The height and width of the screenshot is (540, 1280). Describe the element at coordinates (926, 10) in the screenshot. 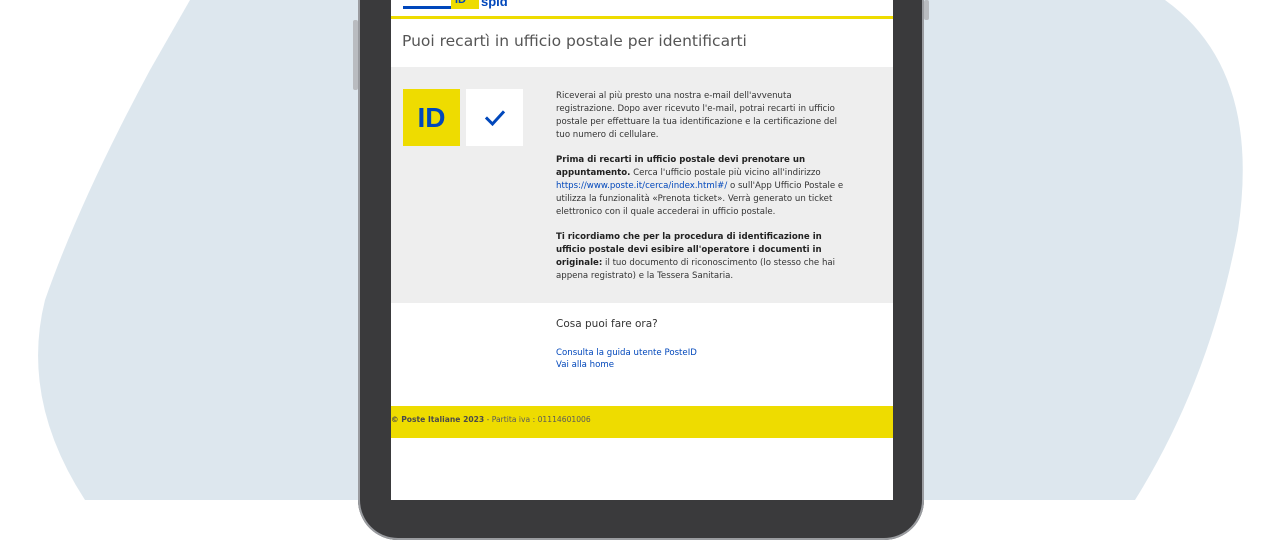

I see `phone-side-button-right` at that location.